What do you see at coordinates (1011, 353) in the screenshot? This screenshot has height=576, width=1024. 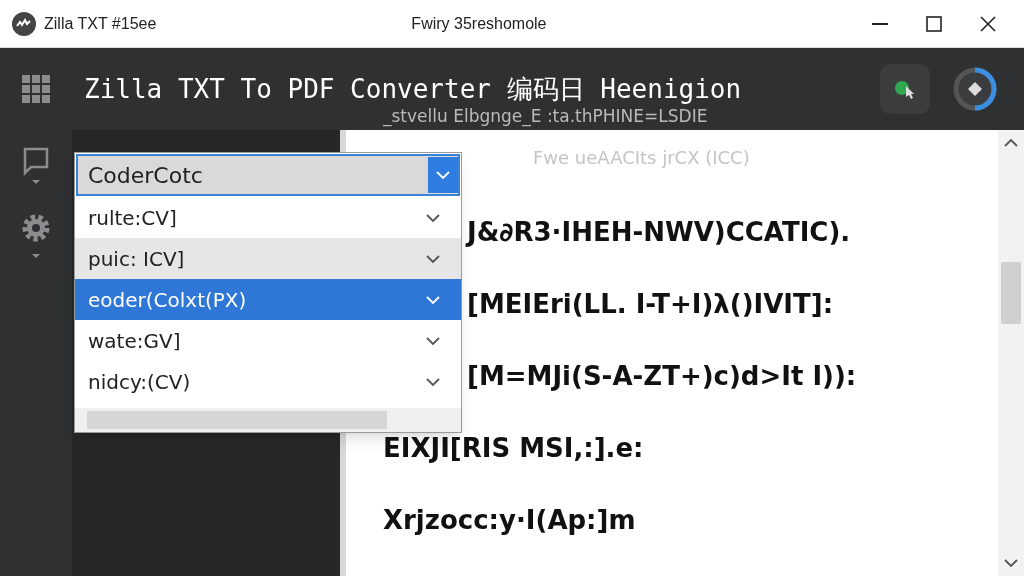 I see `vertical-scrollbar` at bounding box center [1011, 353].